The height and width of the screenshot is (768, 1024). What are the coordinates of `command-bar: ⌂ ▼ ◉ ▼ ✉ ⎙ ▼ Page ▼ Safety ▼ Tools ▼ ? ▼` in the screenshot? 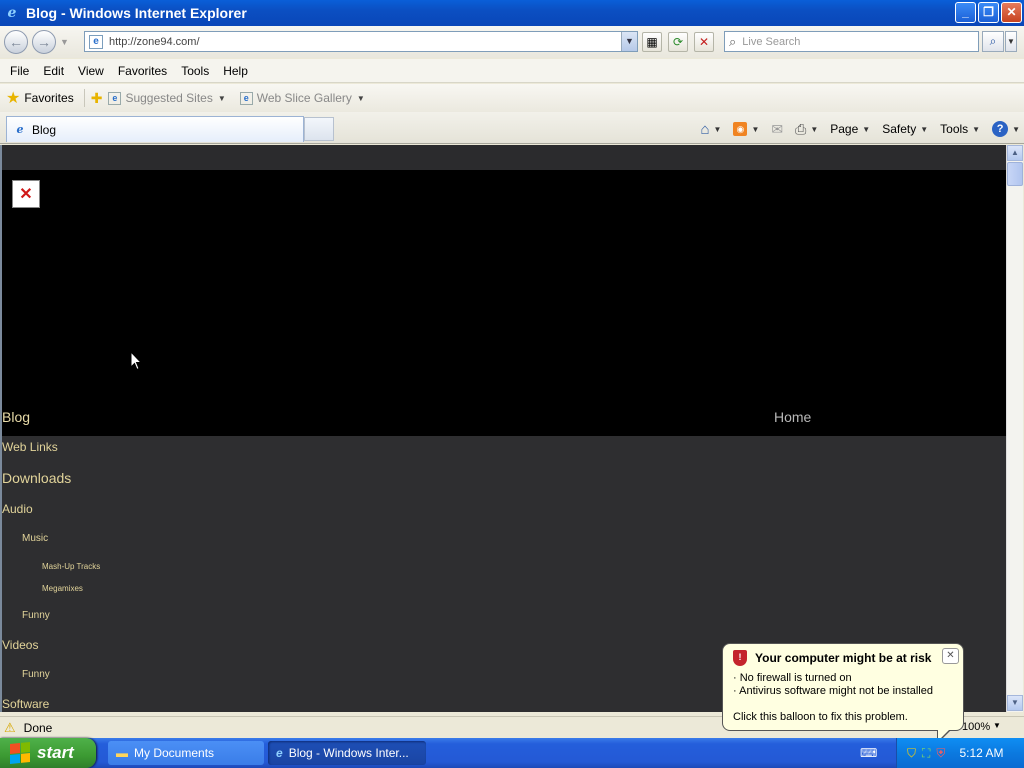 It's located at (854, 129).